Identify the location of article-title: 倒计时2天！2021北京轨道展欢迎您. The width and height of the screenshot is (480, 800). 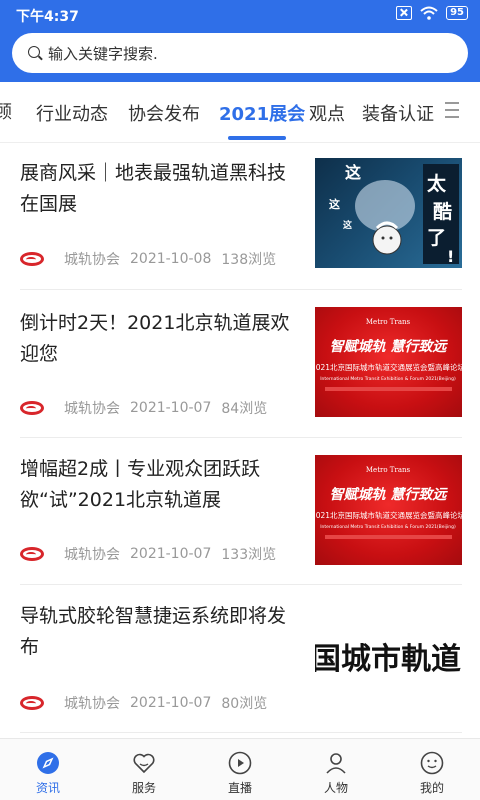
(160, 339).